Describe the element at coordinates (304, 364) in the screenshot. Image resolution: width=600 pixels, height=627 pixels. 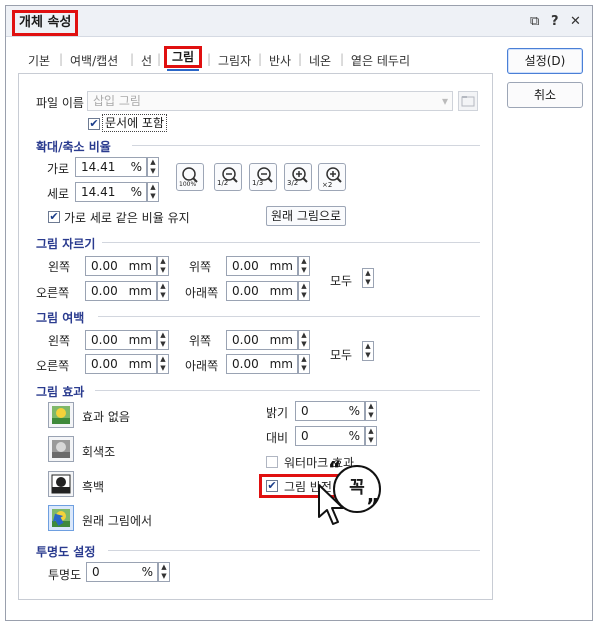
I see `margin-bottom-spinner: ▲ ▼` at that location.